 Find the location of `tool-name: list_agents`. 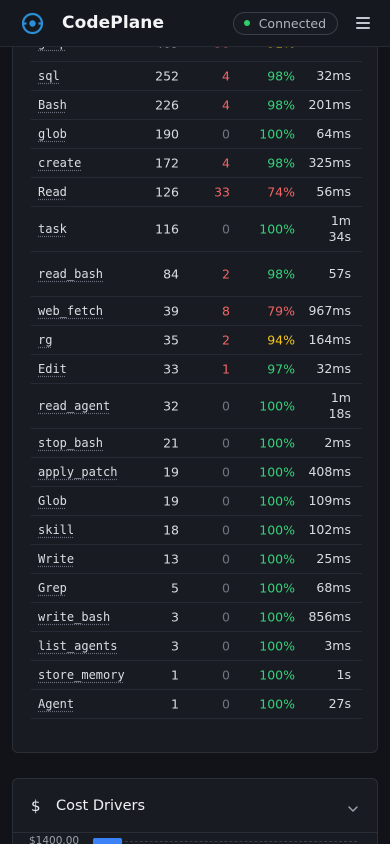

tool-name: list_agents is located at coordinates (77, 646).